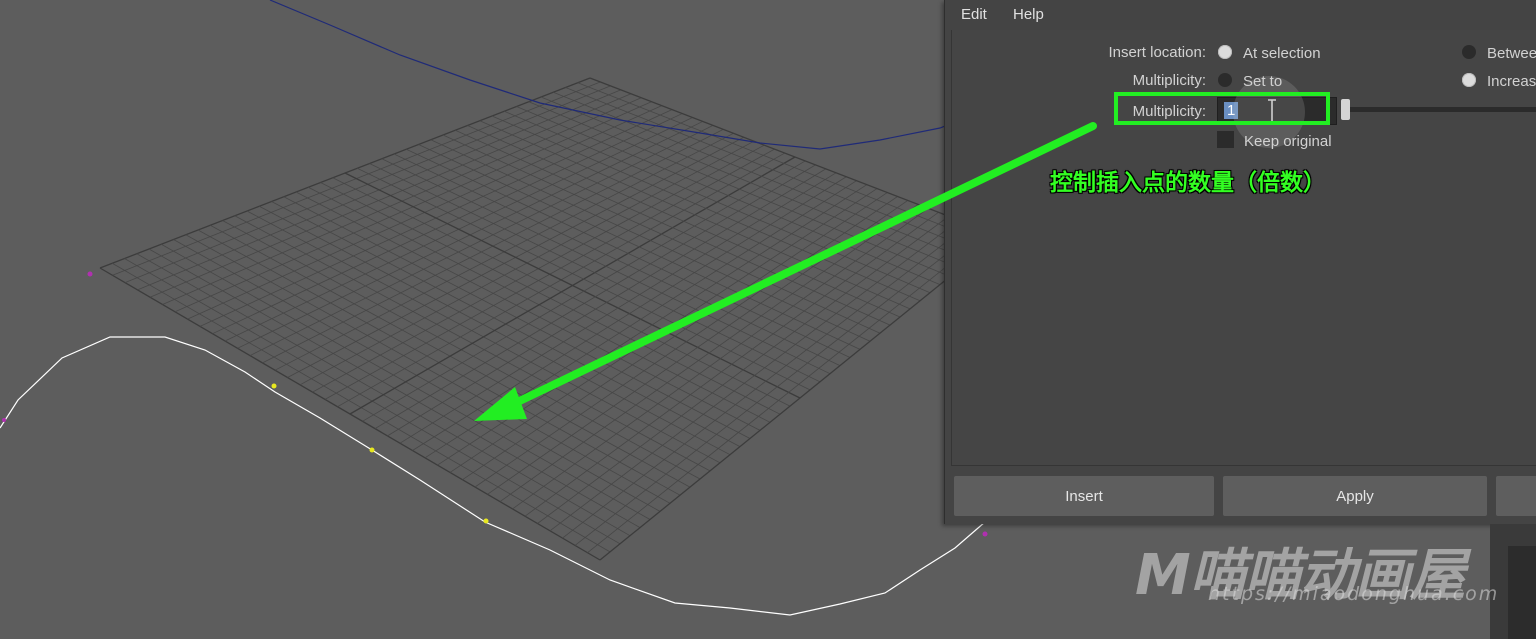  What do you see at coordinates (1354, 594) in the screenshot?
I see `watermark-url: https://miaodonghua.com` at bounding box center [1354, 594].